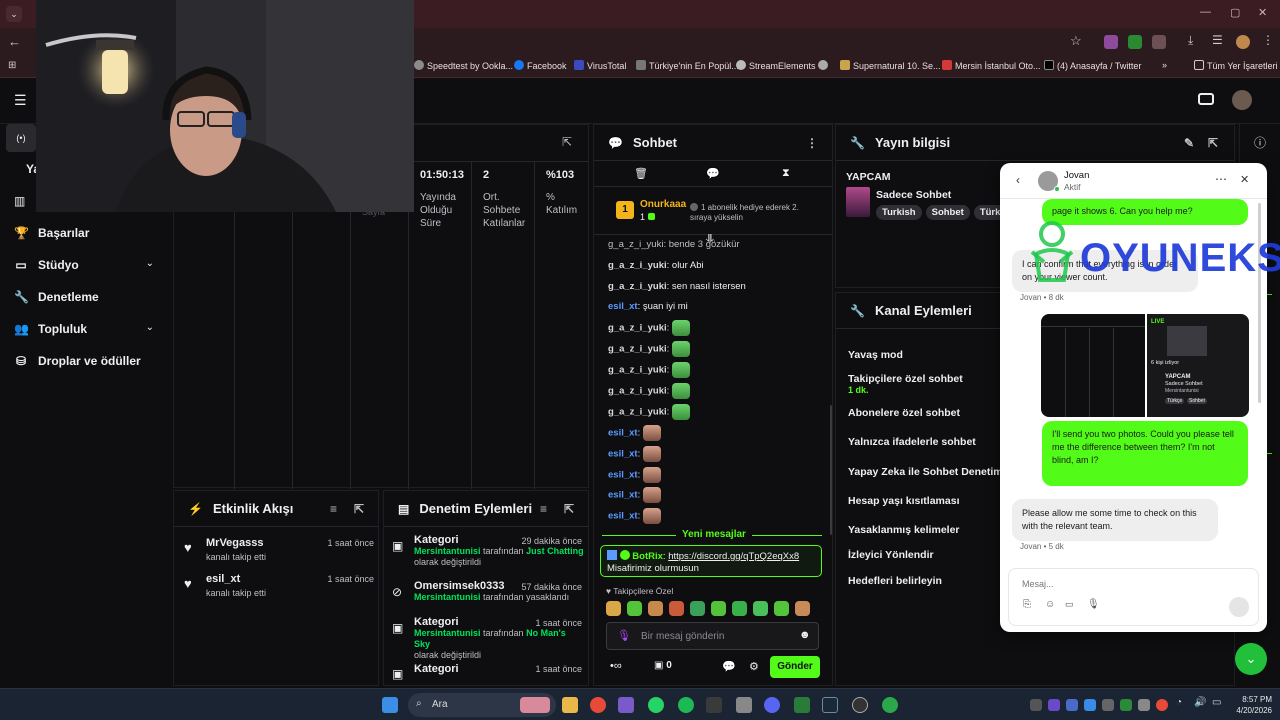 Image resolution: width=1280 pixels, height=720 pixels. What do you see at coordinates (600, 65) in the screenshot?
I see `bookmark-virustotal: VirusTotal` at bounding box center [600, 65].